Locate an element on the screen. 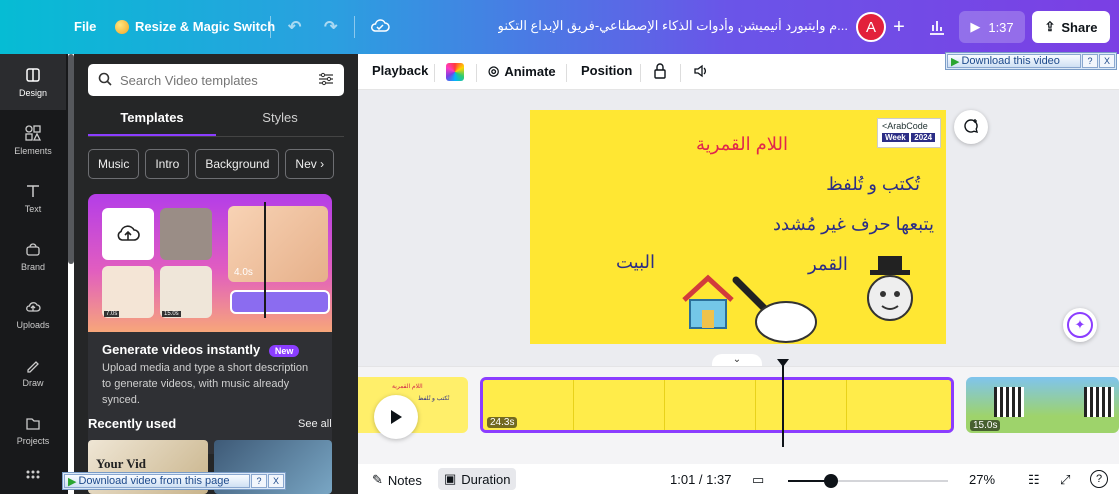 This screenshot has height=494, width=1119. zoom-slider-knob is located at coordinates (831, 481).